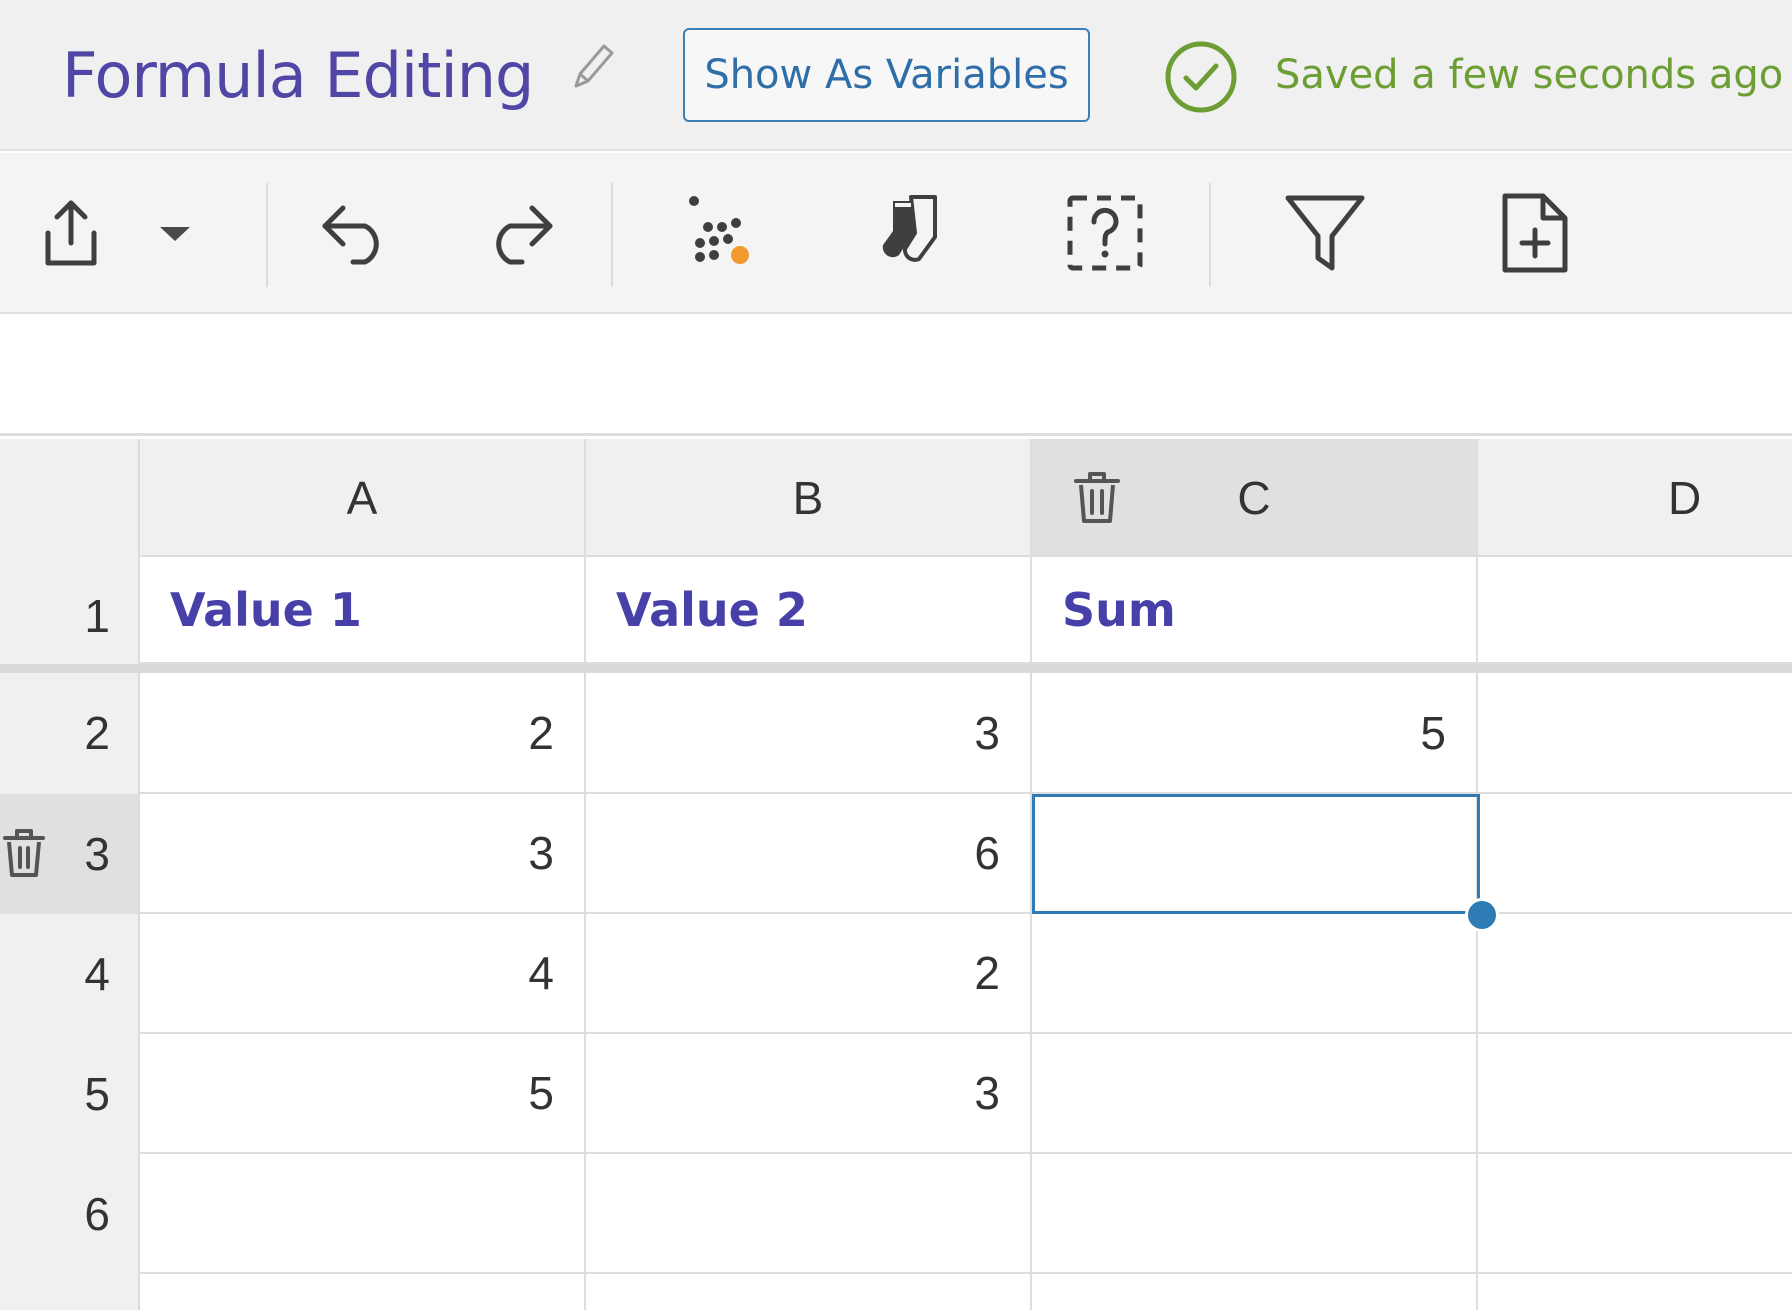 This screenshot has width=1792, height=1310. I want to click on row-header-6: 6, so click(70, 1232).